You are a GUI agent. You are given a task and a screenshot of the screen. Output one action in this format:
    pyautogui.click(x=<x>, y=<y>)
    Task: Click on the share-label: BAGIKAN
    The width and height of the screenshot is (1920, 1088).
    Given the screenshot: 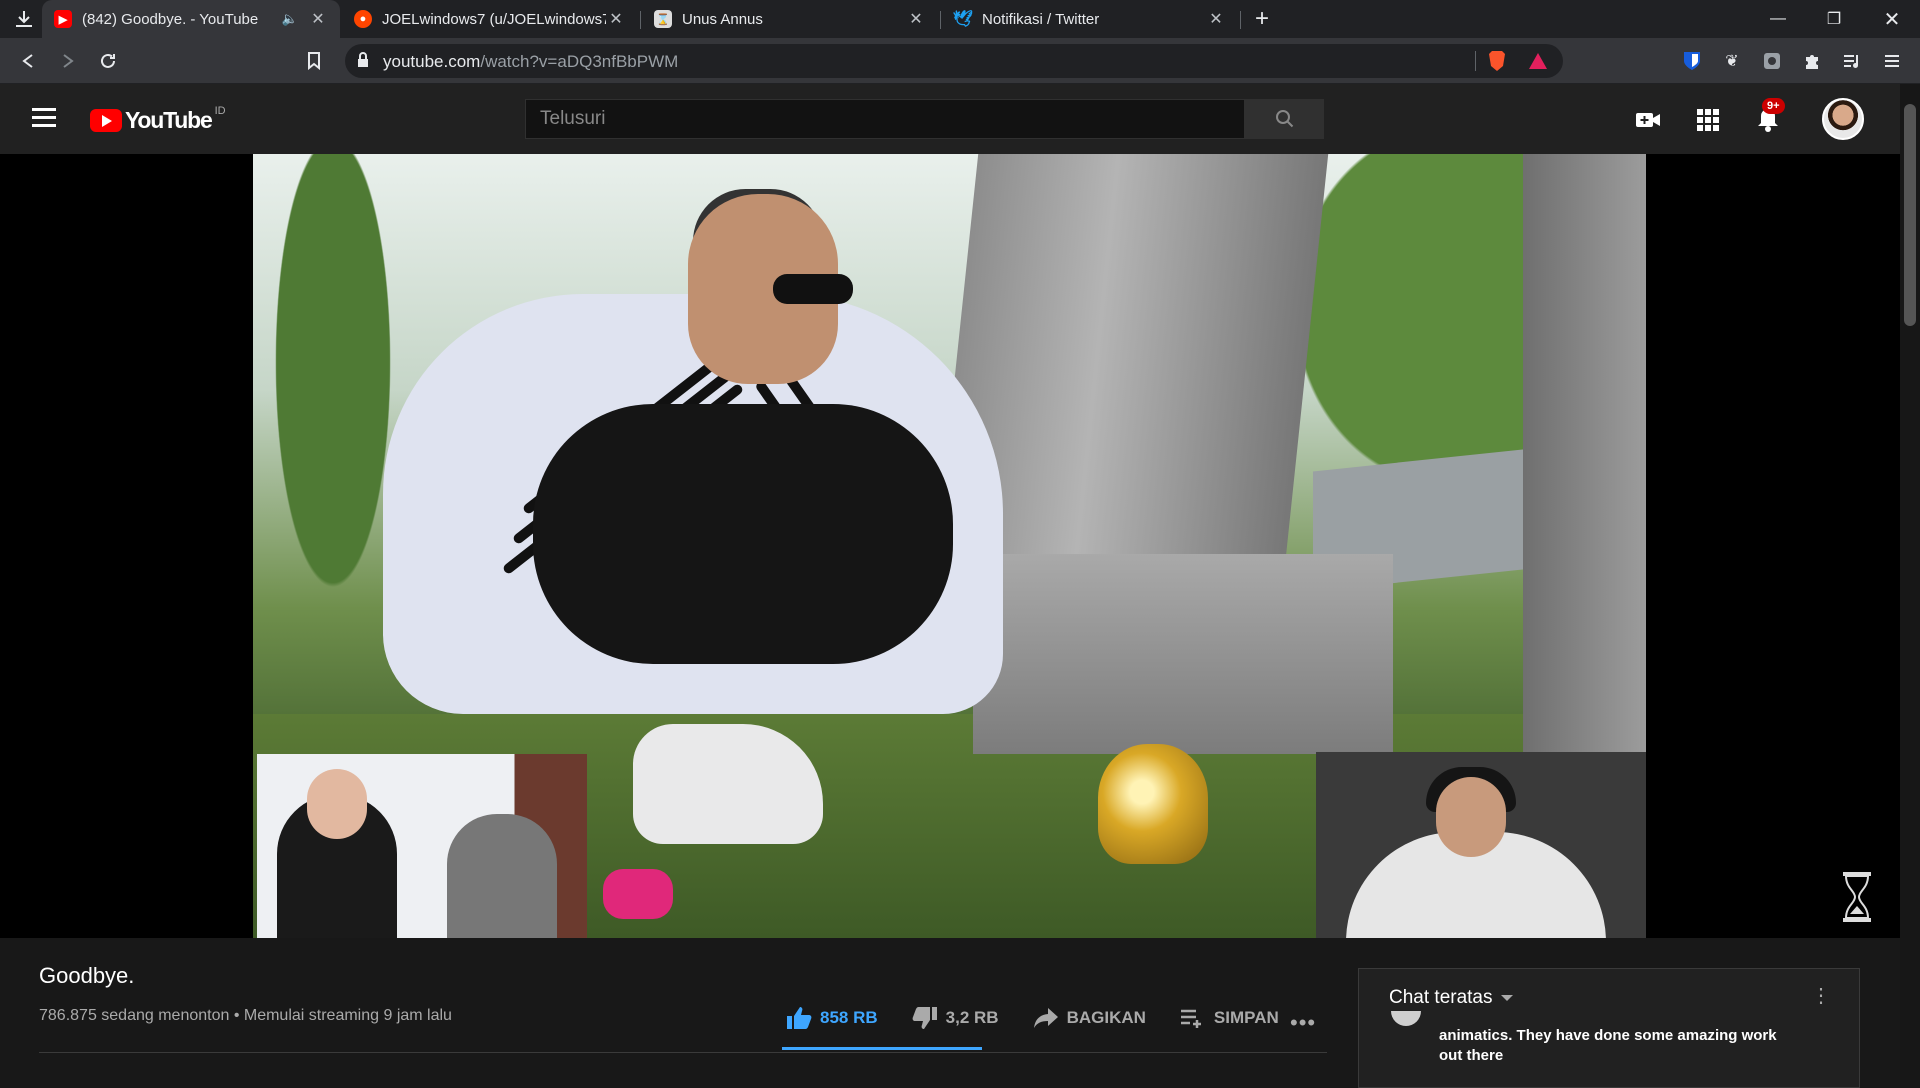 What is the action you would take?
    pyautogui.click(x=1106, y=1017)
    